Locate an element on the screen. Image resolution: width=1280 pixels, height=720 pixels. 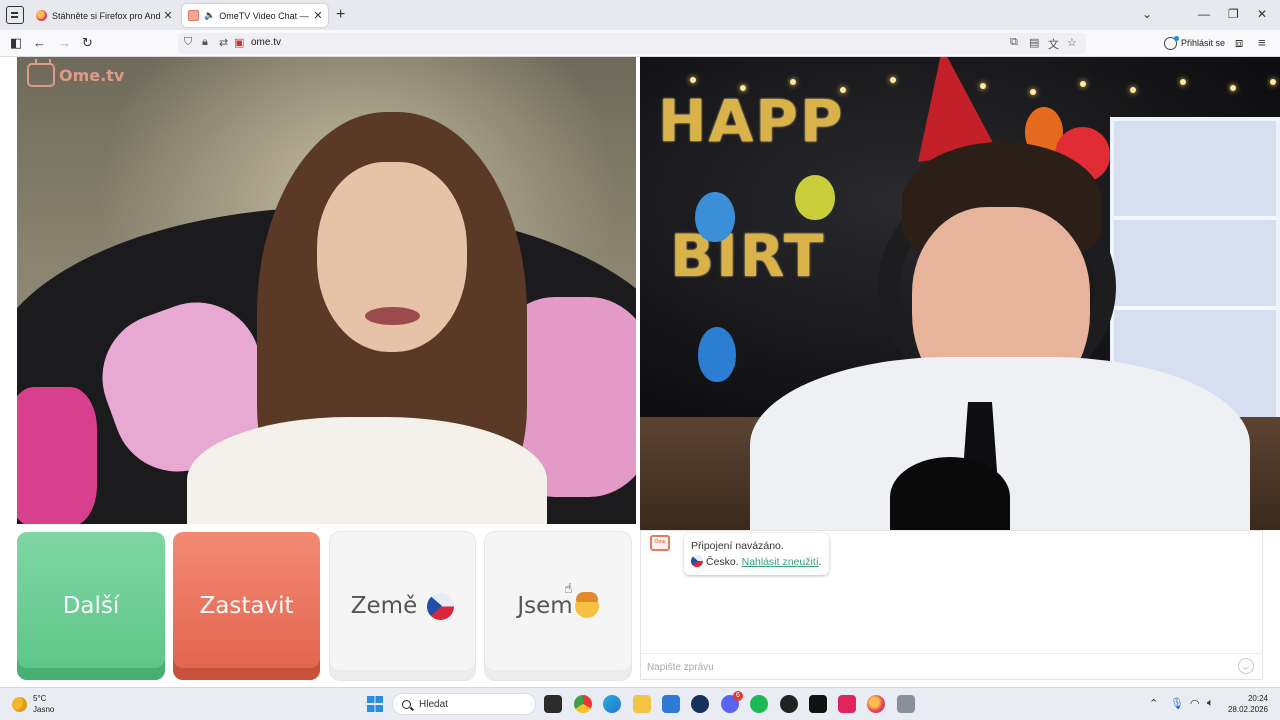
close-window-icon: ✕ is located at coordinates (1262, 14).